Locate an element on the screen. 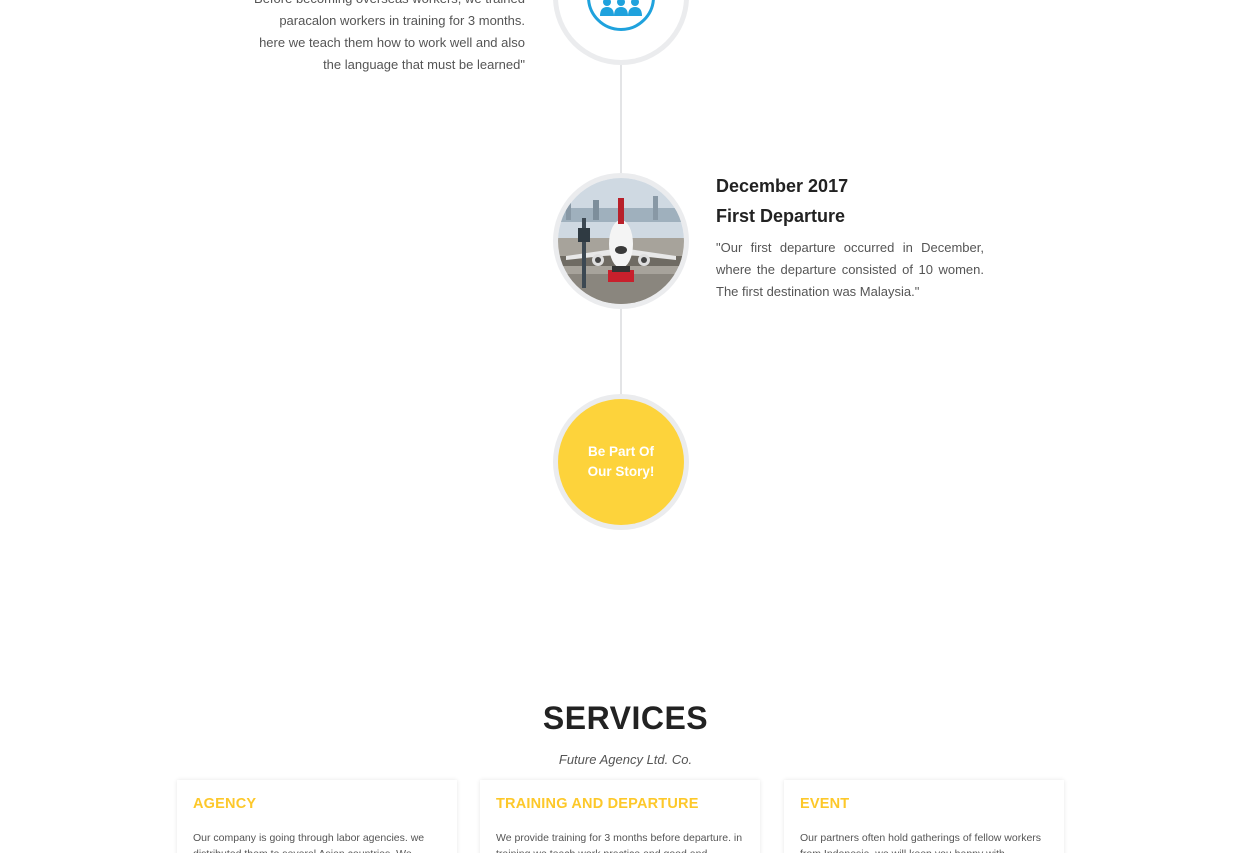 The image size is (1251, 853). timeline-node-training is located at coordinates (621, 32).